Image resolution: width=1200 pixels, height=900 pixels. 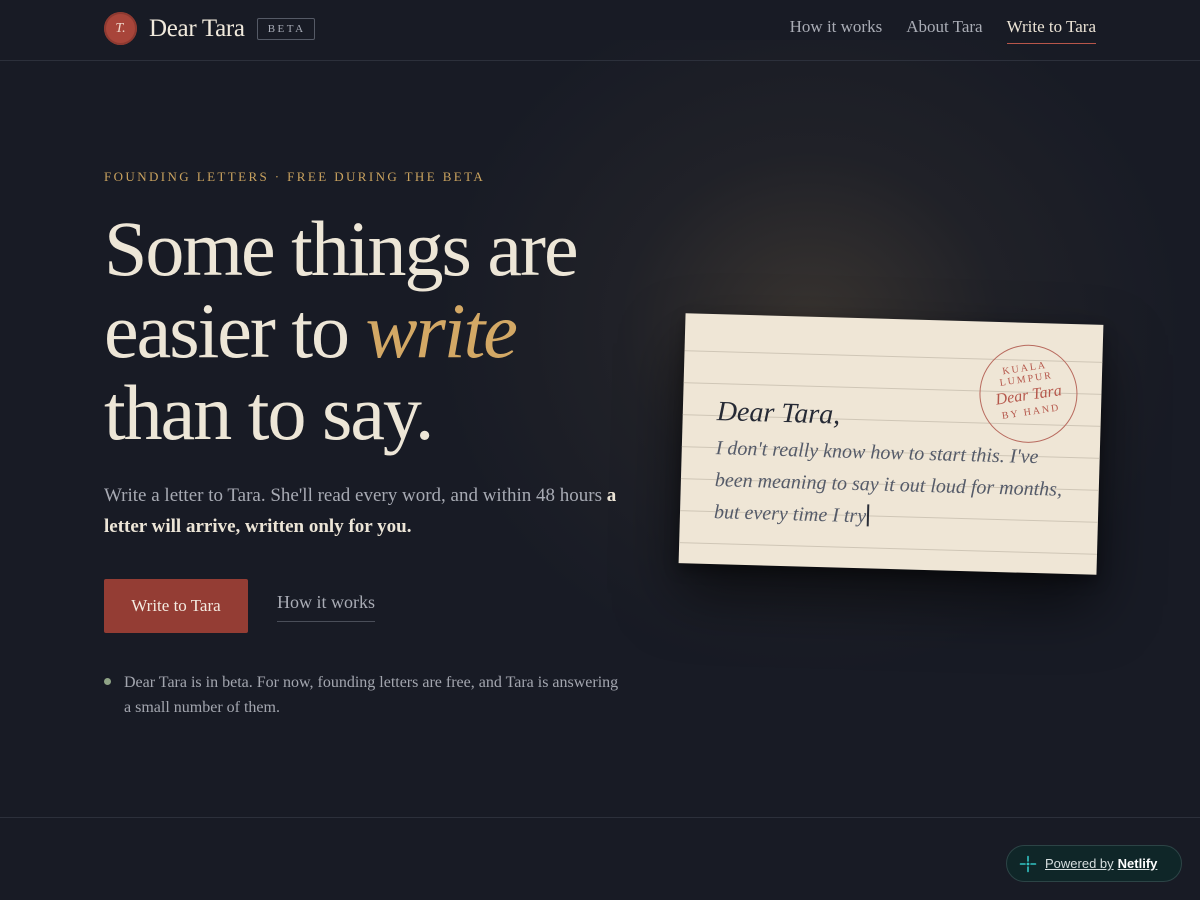 I want to click on letter-salutation: Dear Tara,, so click(x=778, y=413).